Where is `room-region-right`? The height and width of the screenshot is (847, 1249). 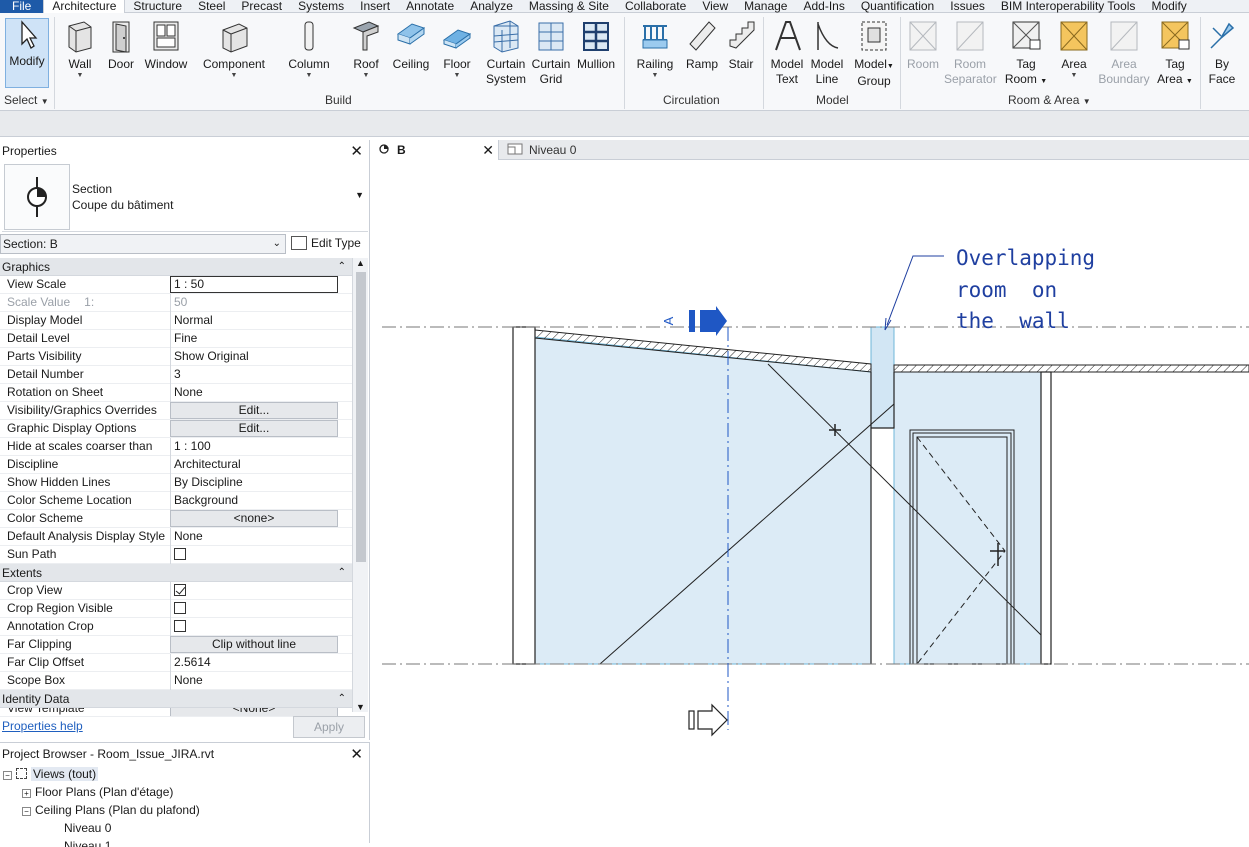 room-region-right is located at coordinates (968, 518).